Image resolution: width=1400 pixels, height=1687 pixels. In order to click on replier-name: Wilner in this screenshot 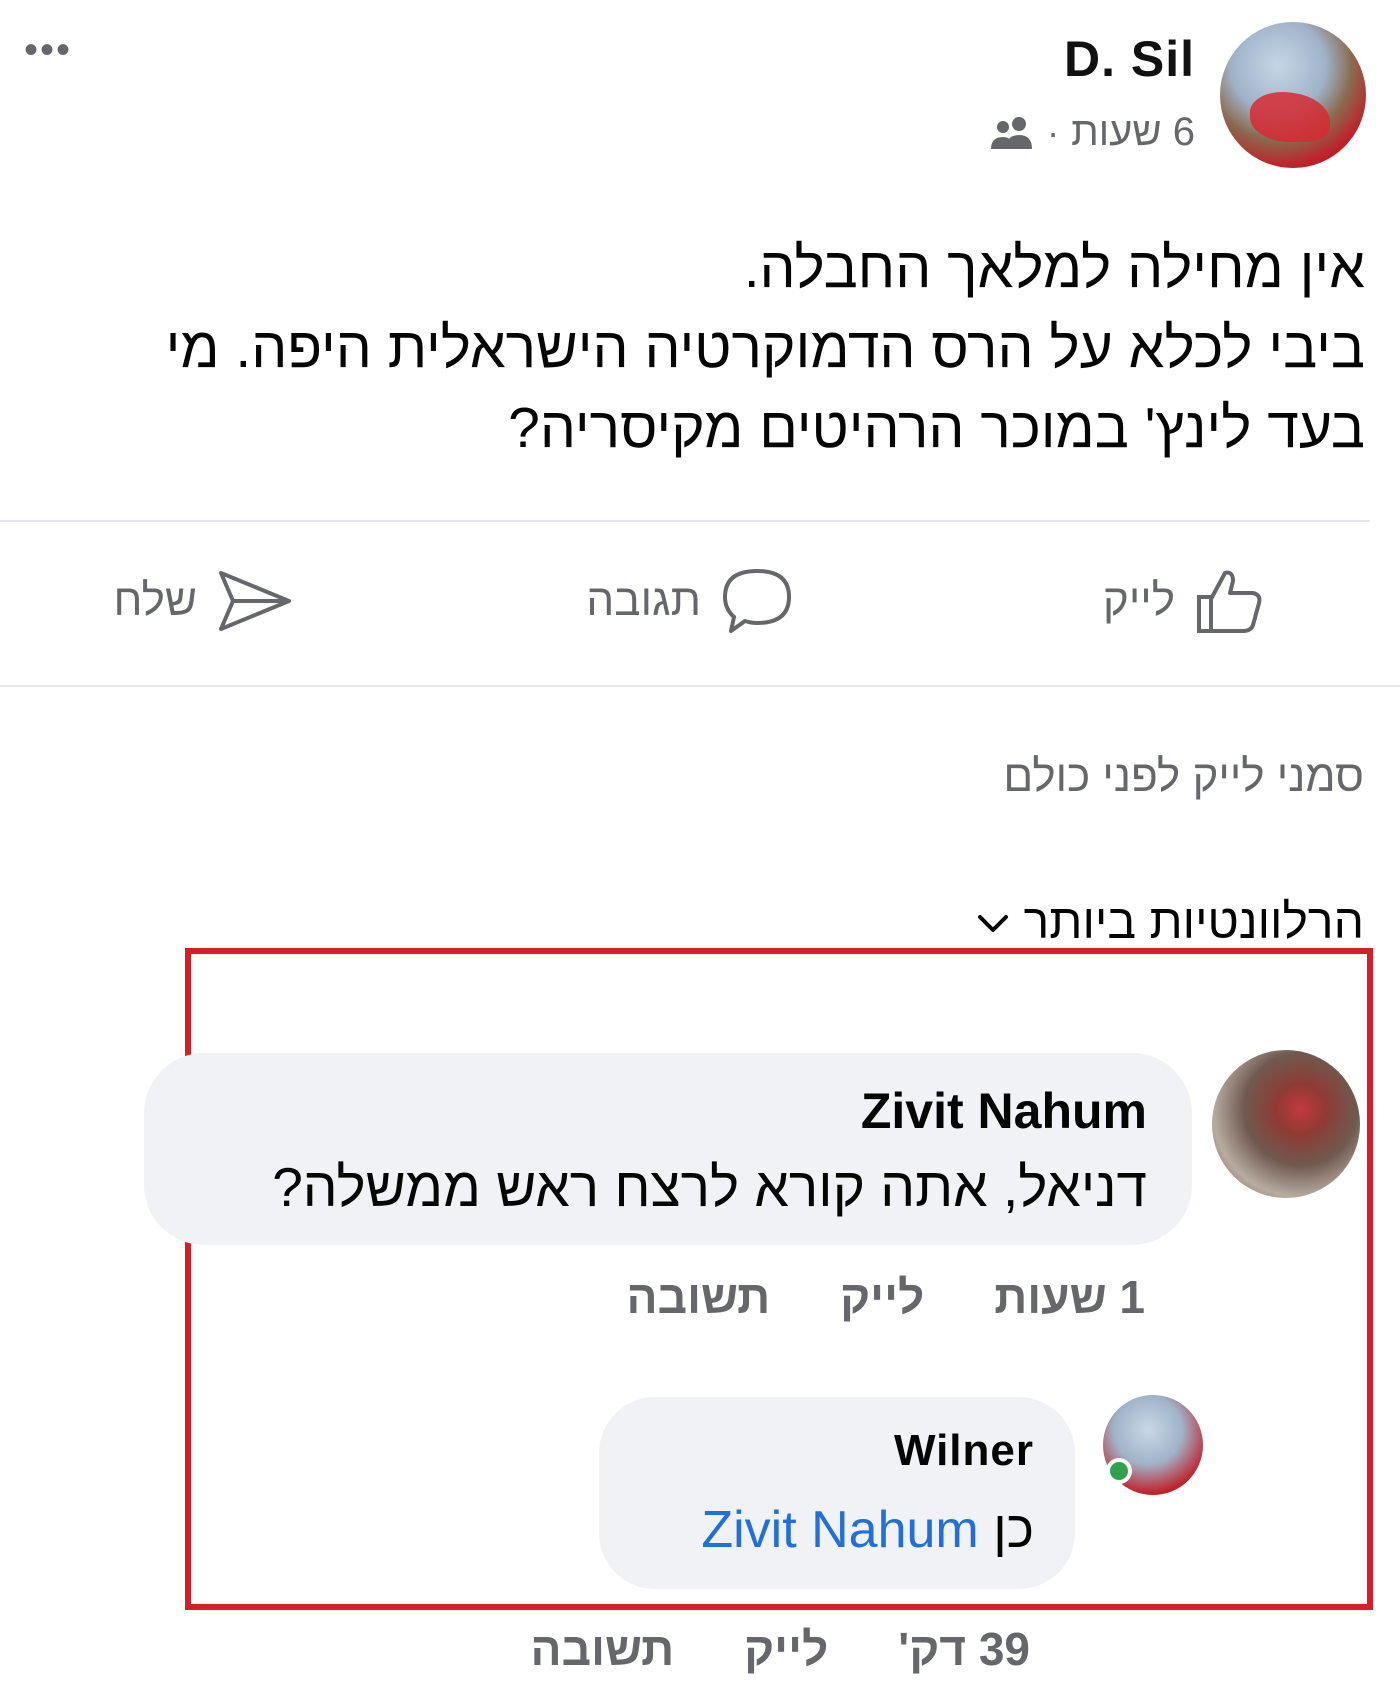, I will do `click(964, 1451)`.